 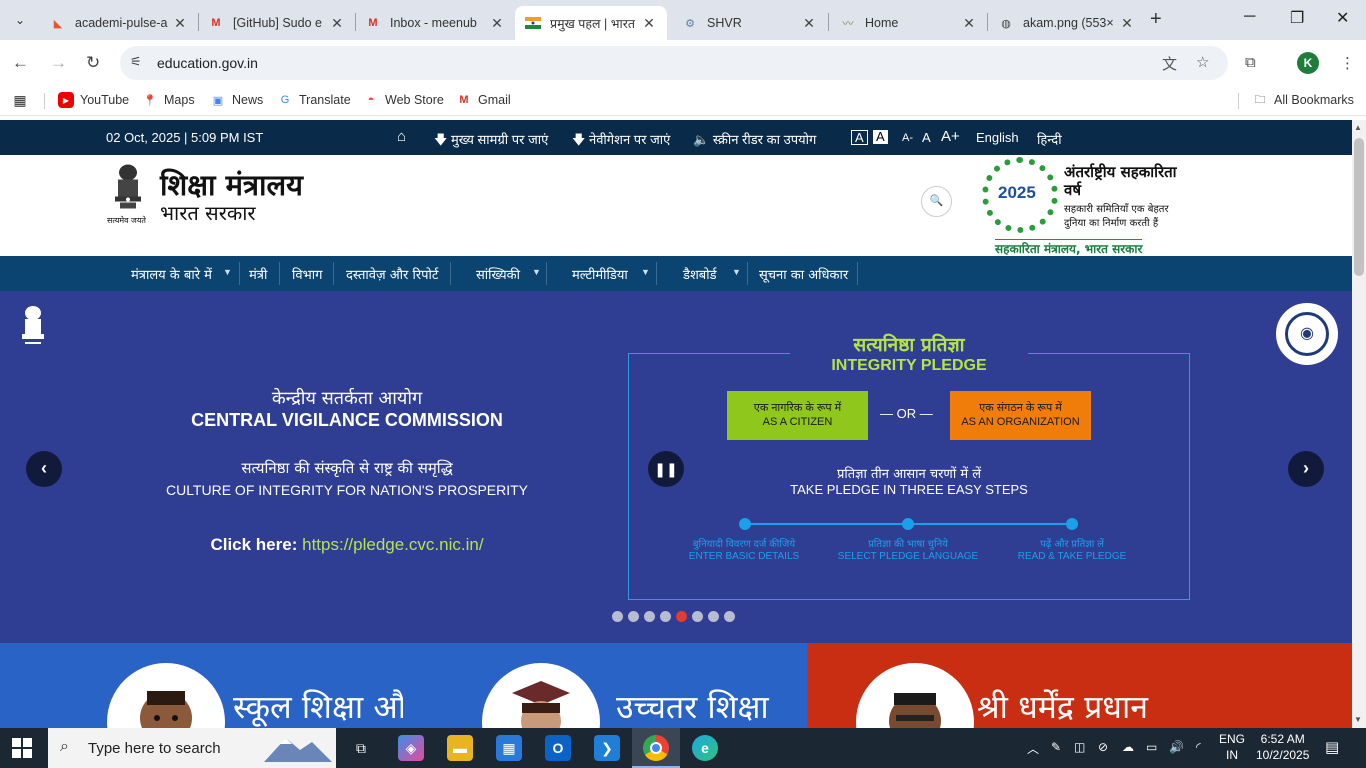 What do you see at coordinates (705, 748) in the screenshot?
I see `edge-icon: e` at bounding box center [705, 748].